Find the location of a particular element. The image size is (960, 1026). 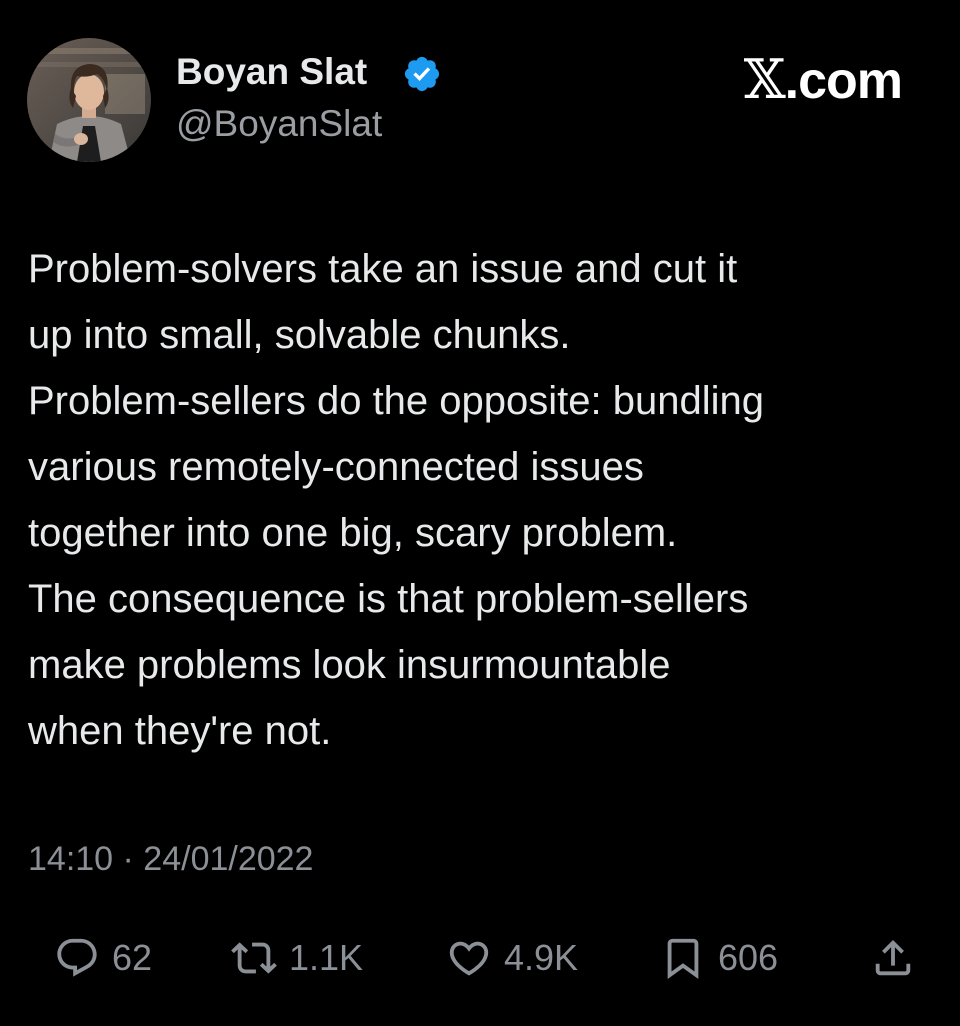

action-bar: 62 1.1K 4.9K 606 is located at coordinates (480, 958).